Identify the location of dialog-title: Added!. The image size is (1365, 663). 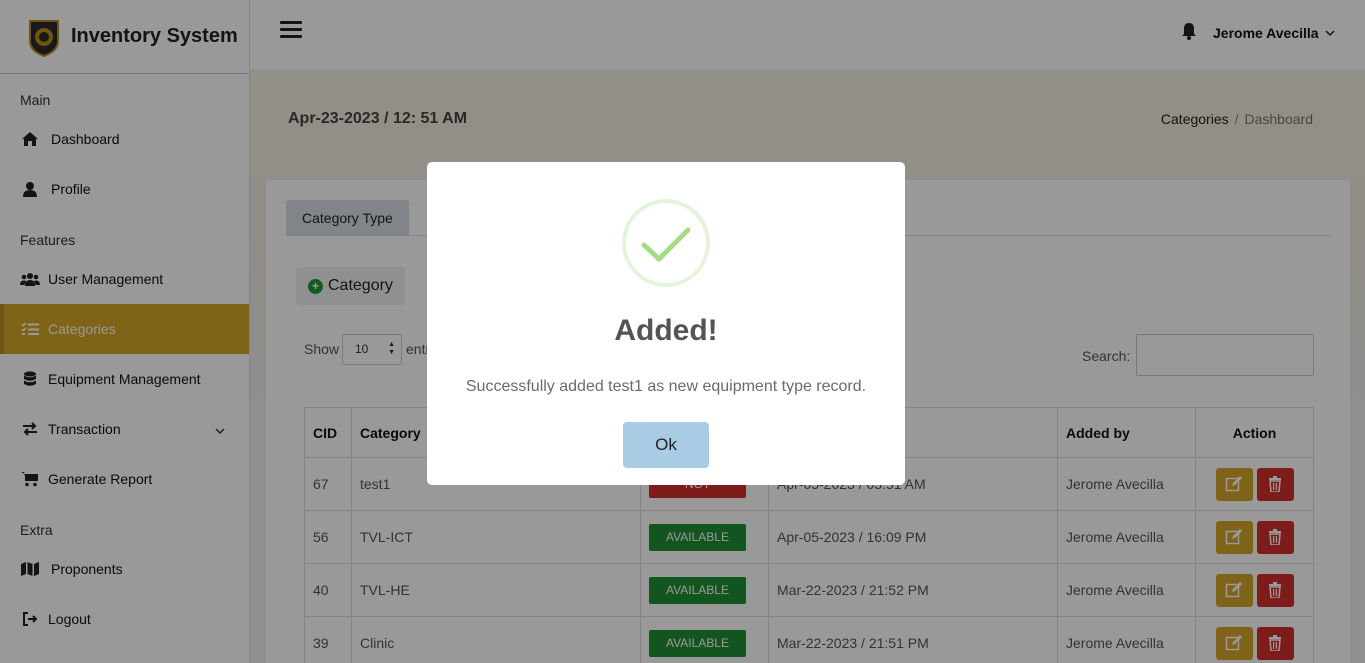
(666, 330).